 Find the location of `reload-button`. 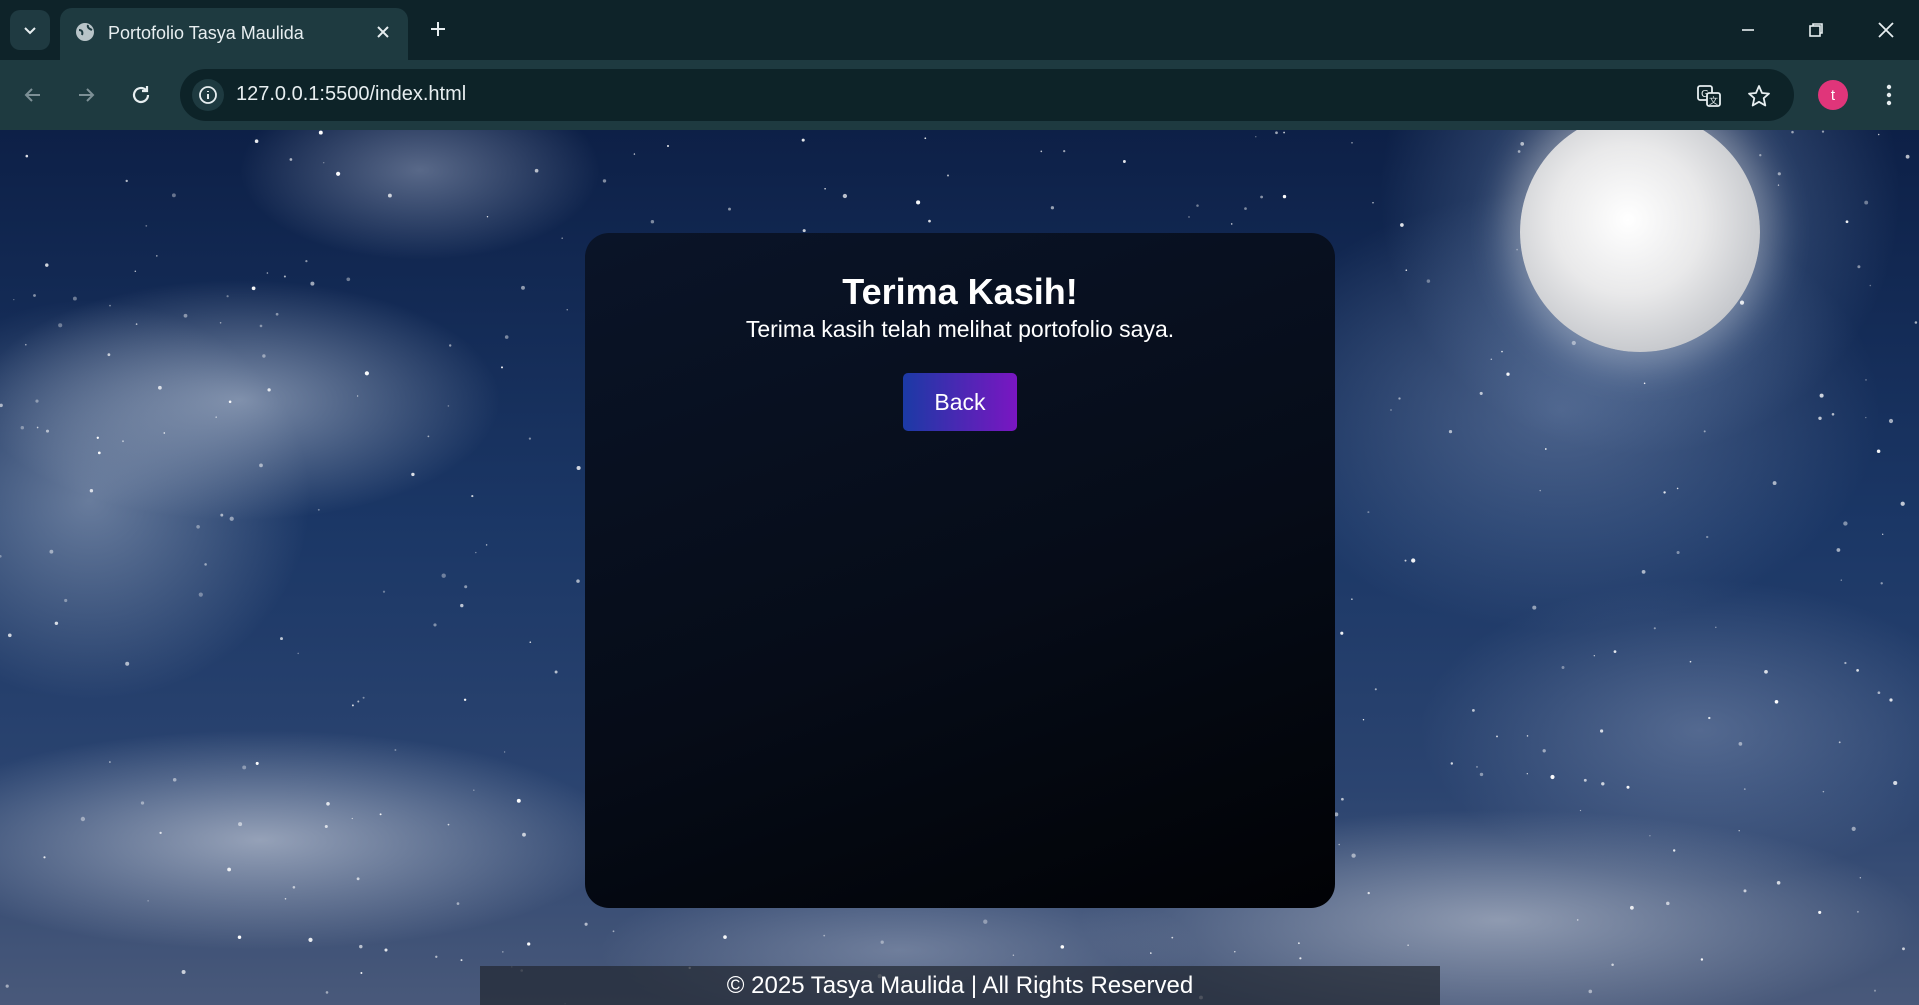

reload-button is located at coordinates (141, 95).